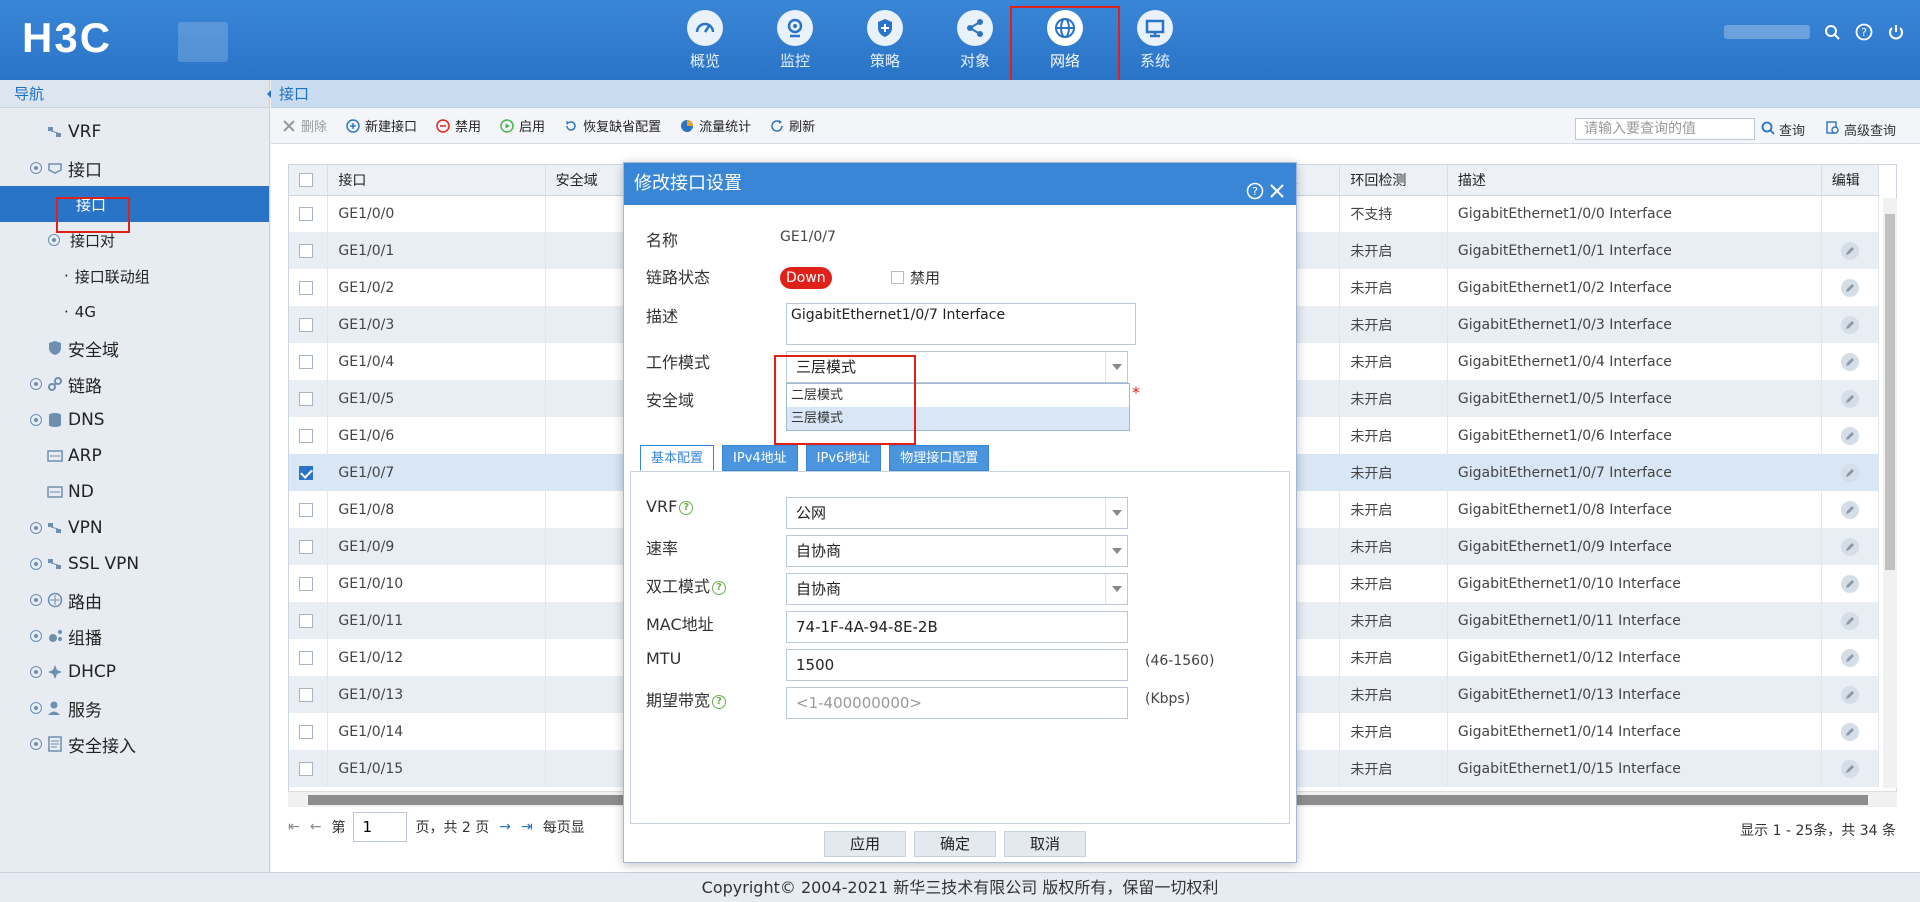 This screenshot has width=1920, height=902. I want to click on restore-default-button: 恢复缺省配置, so click(612, 125).